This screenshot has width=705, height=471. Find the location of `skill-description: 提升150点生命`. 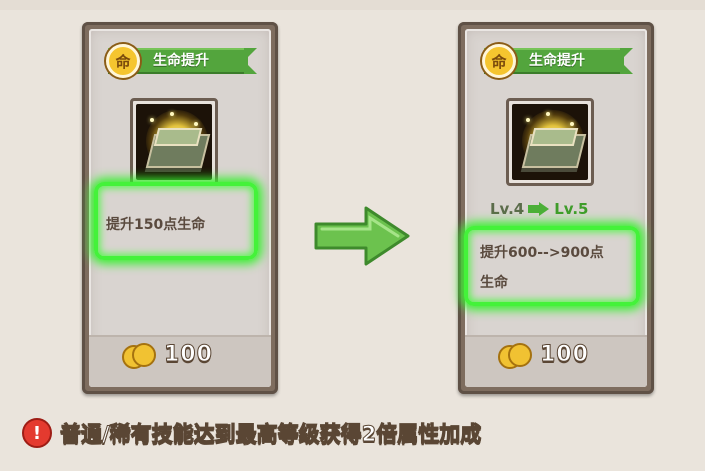

skill-description: 提升150点生命 is located at coordinates (156, 225).